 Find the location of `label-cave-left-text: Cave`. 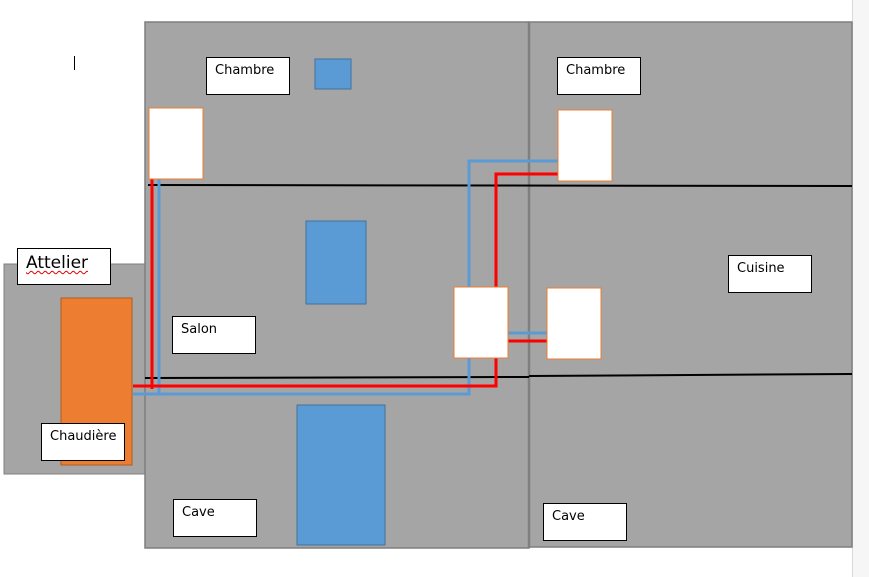

label-cave-left-text: Cave is located at coordinates (198, 512).